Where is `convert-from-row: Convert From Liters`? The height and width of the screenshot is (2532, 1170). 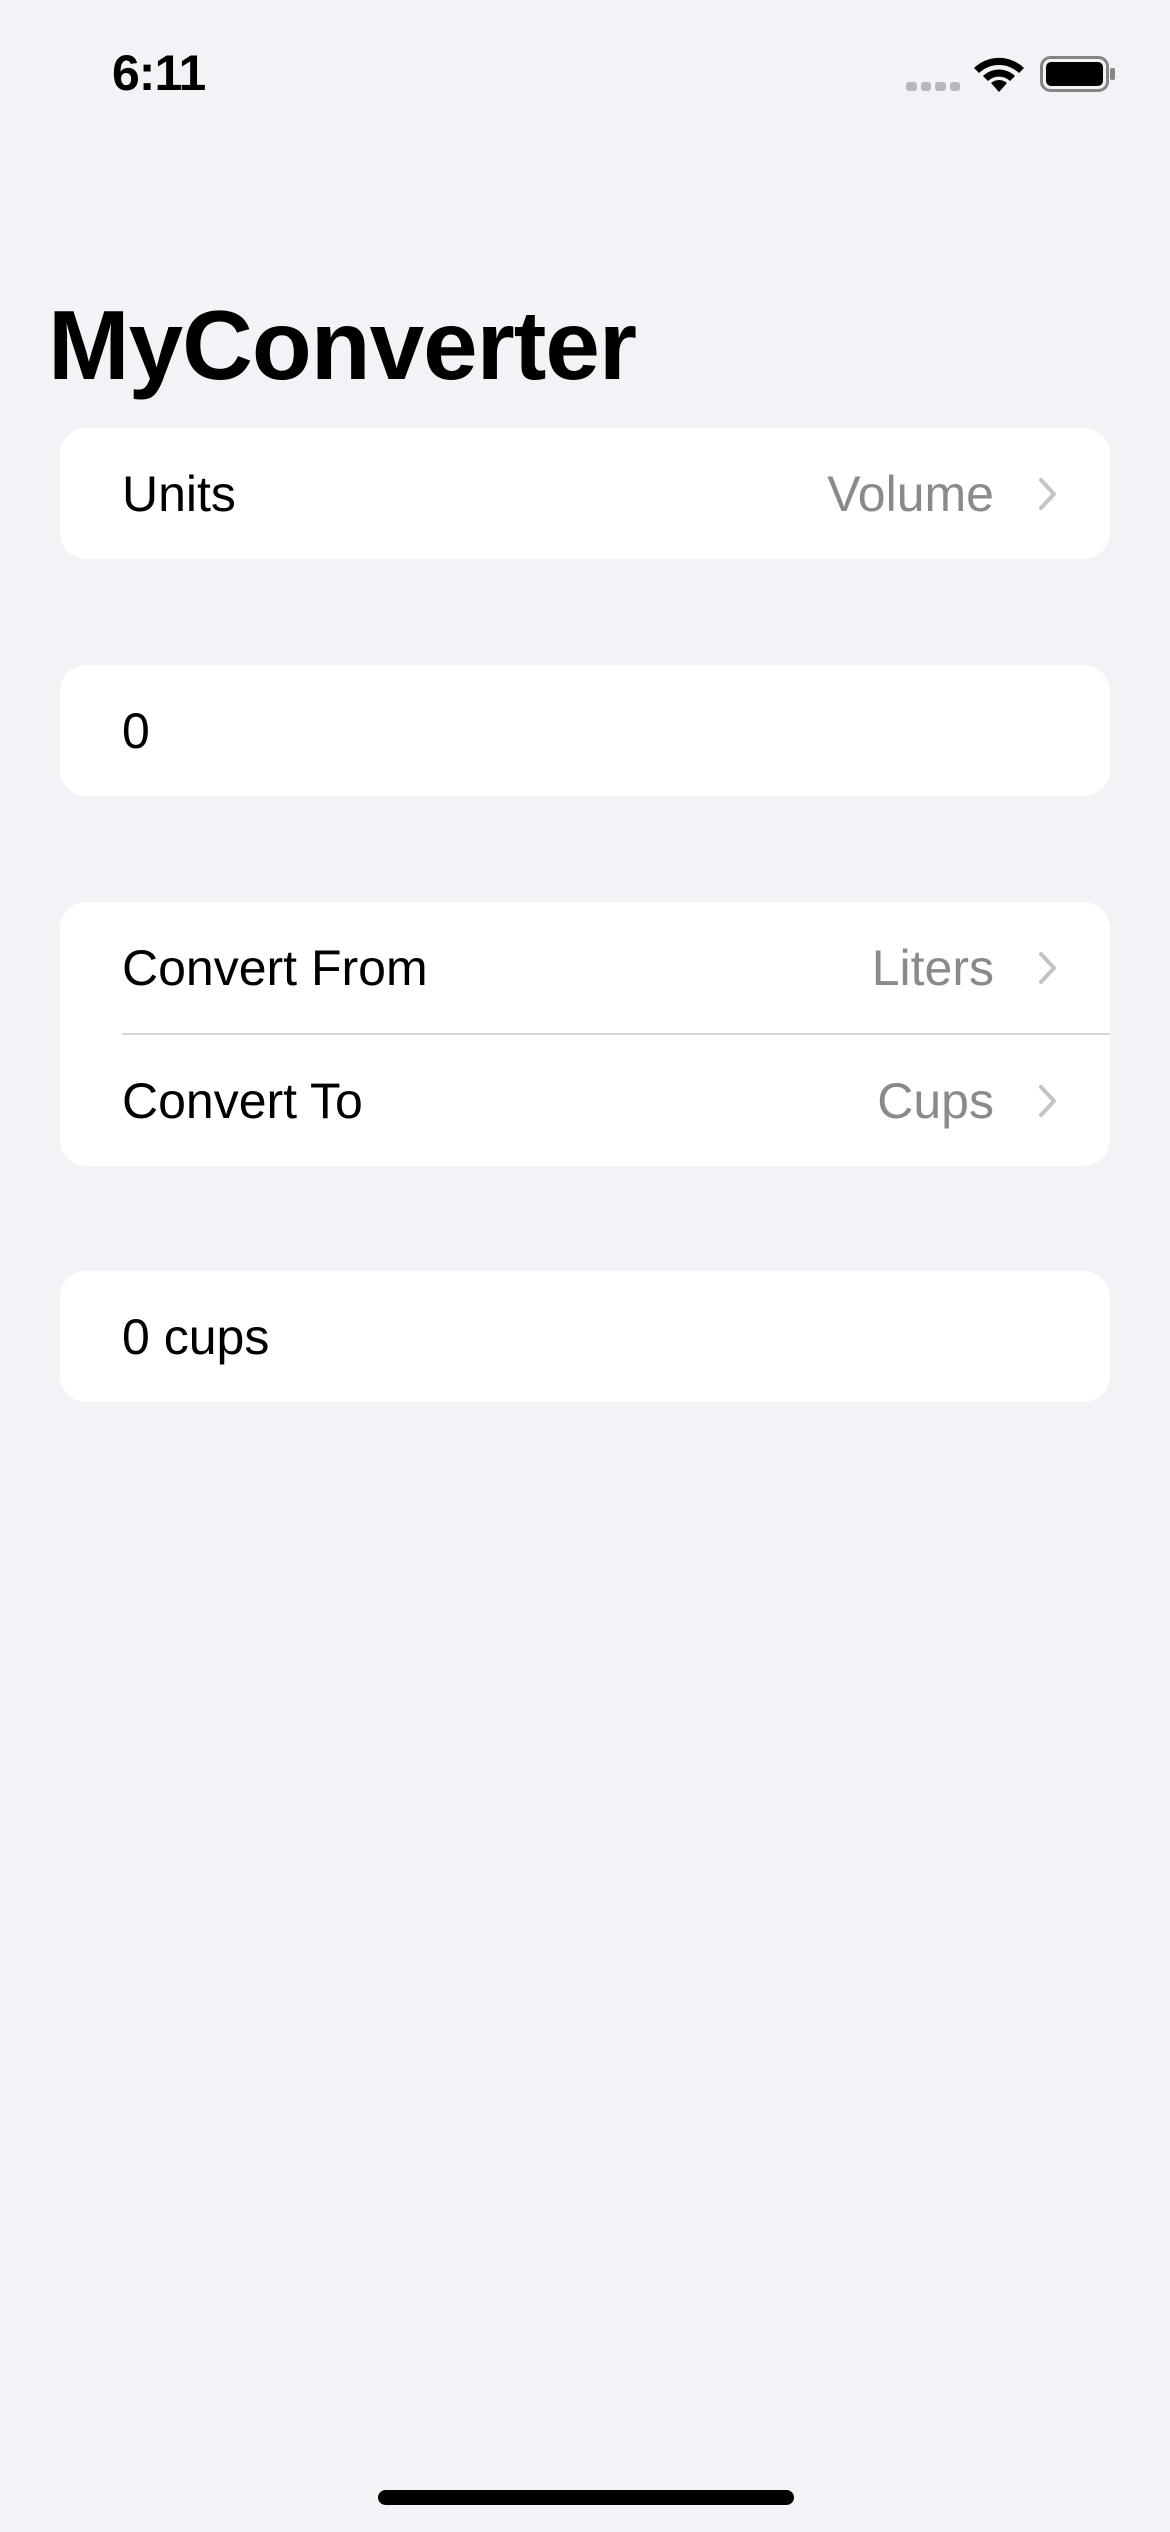
convert-from-row: Convert From Liters is located at coordinates (585, 967).